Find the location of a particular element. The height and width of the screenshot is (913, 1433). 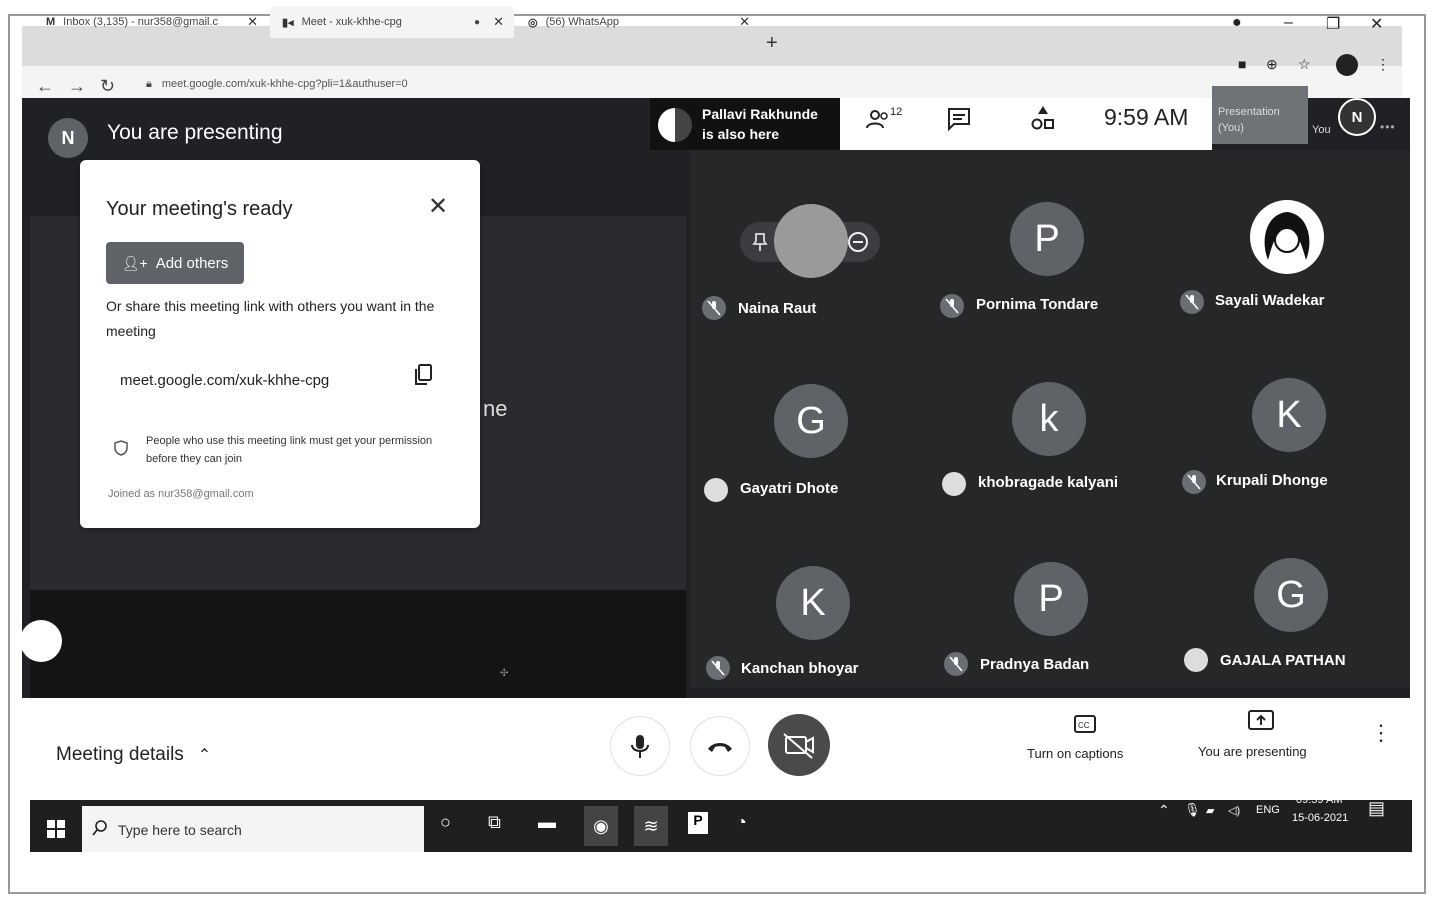

joined-as: Joined as nur358@gmail.com is located at coordinates (181, 494).